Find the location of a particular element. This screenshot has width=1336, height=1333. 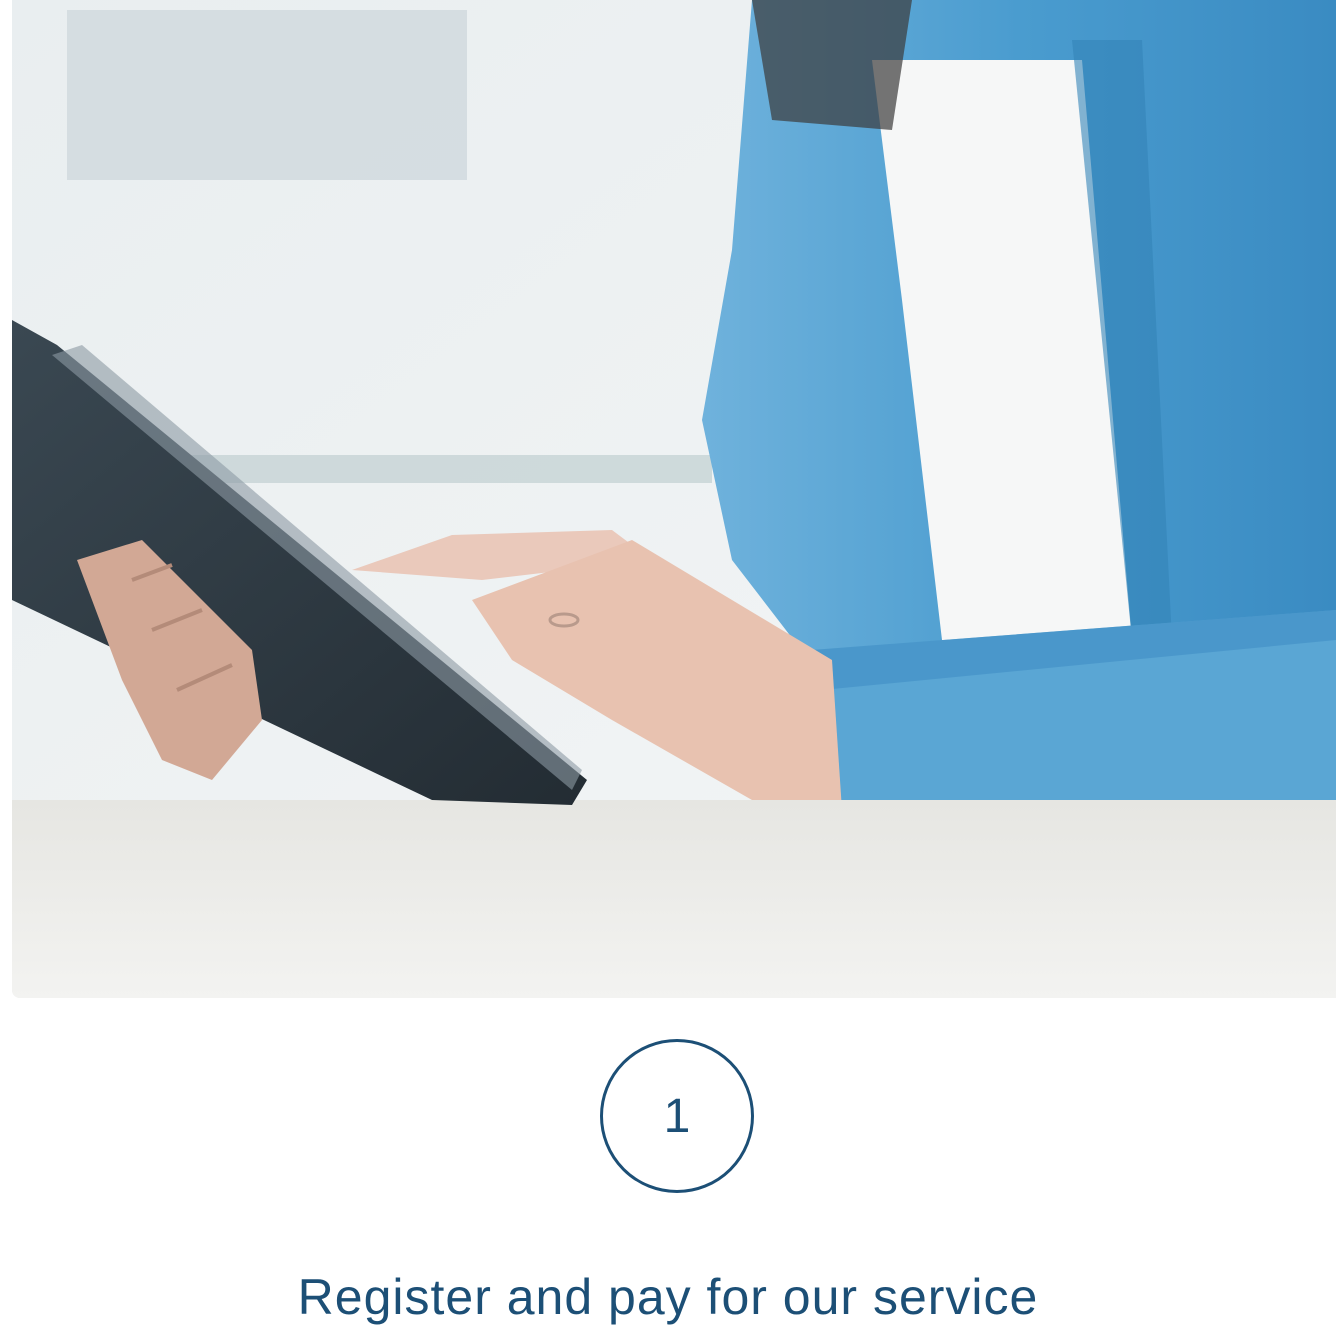

step-title: Register and pay for our service is located at coordinates (668, 1297).